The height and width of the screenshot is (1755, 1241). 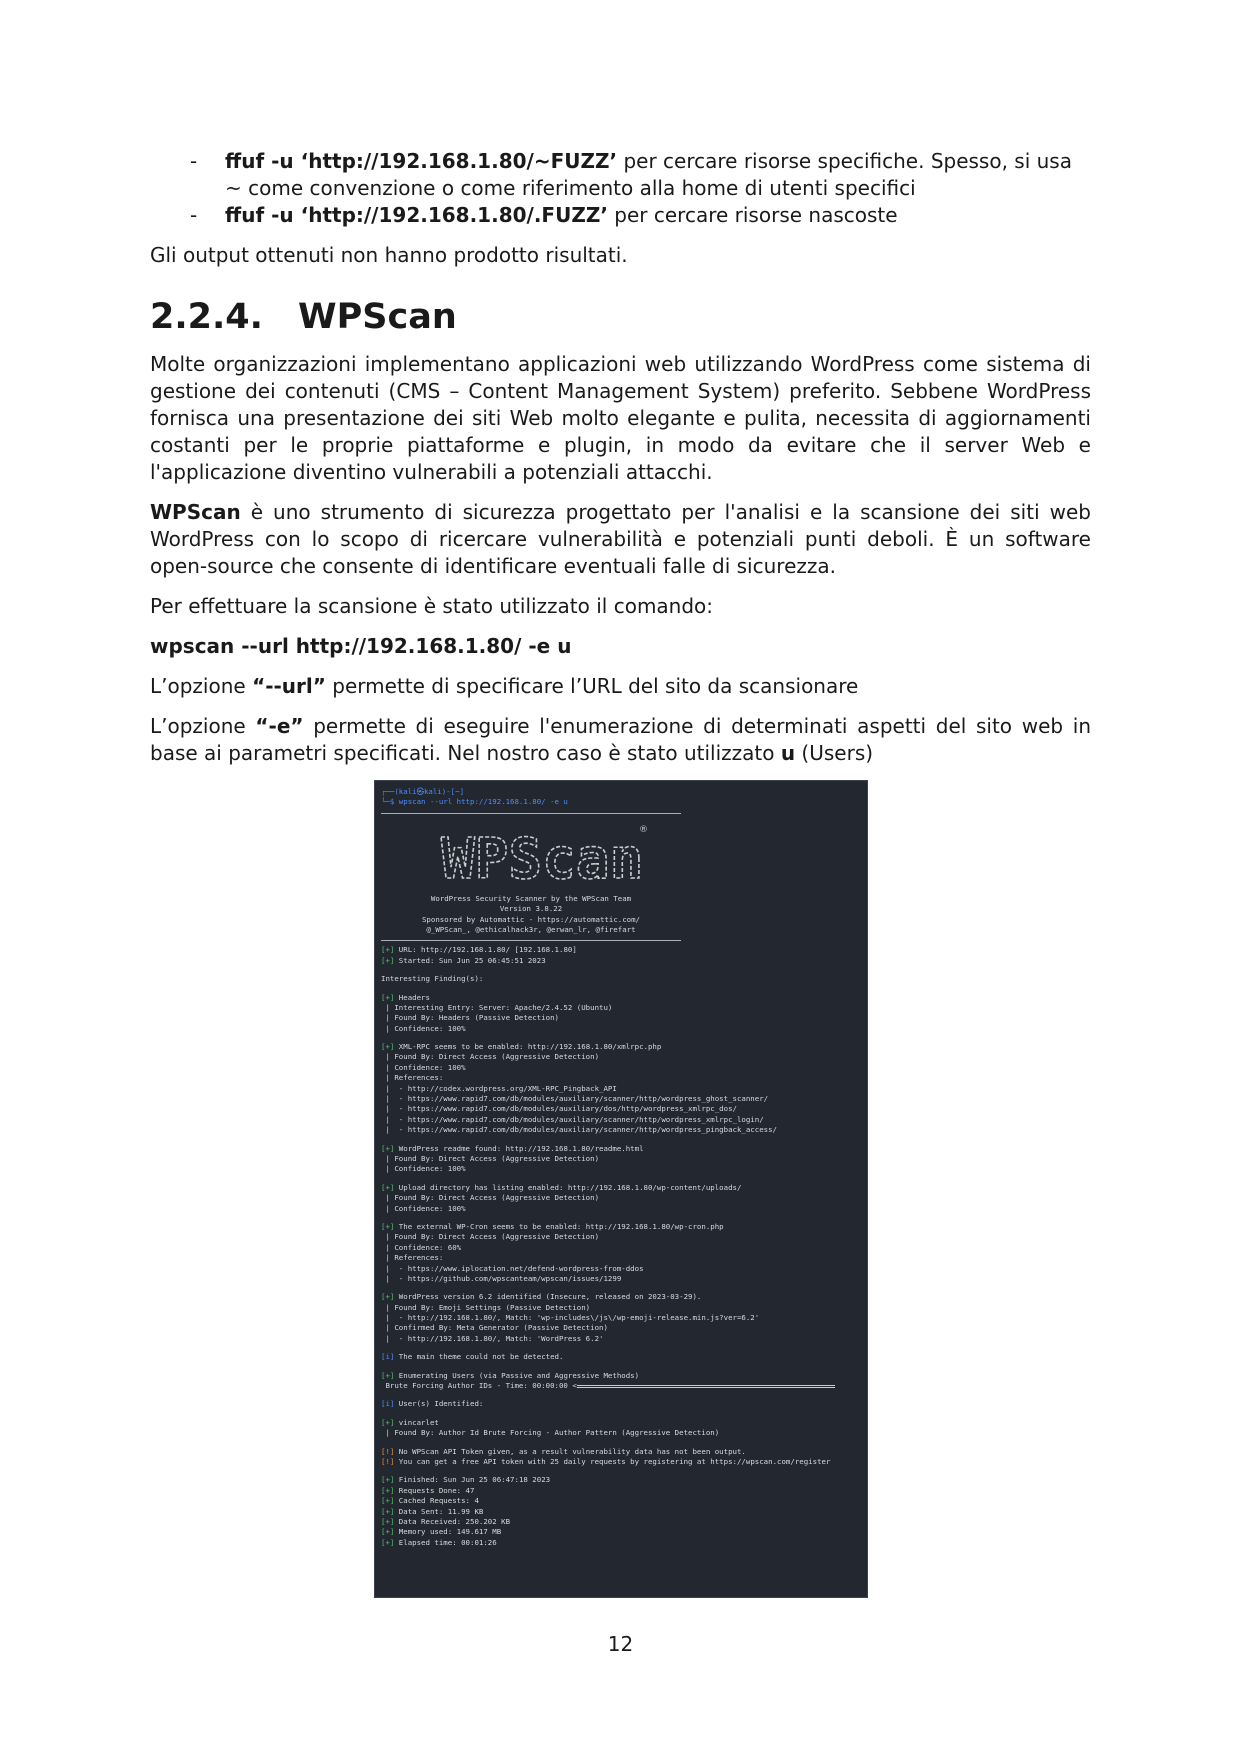 What do you see at coordinates (421, 1247) in the screenshot?
I see `terminal-line: | Confidence: 60%` at bounding box center [421, 1247].